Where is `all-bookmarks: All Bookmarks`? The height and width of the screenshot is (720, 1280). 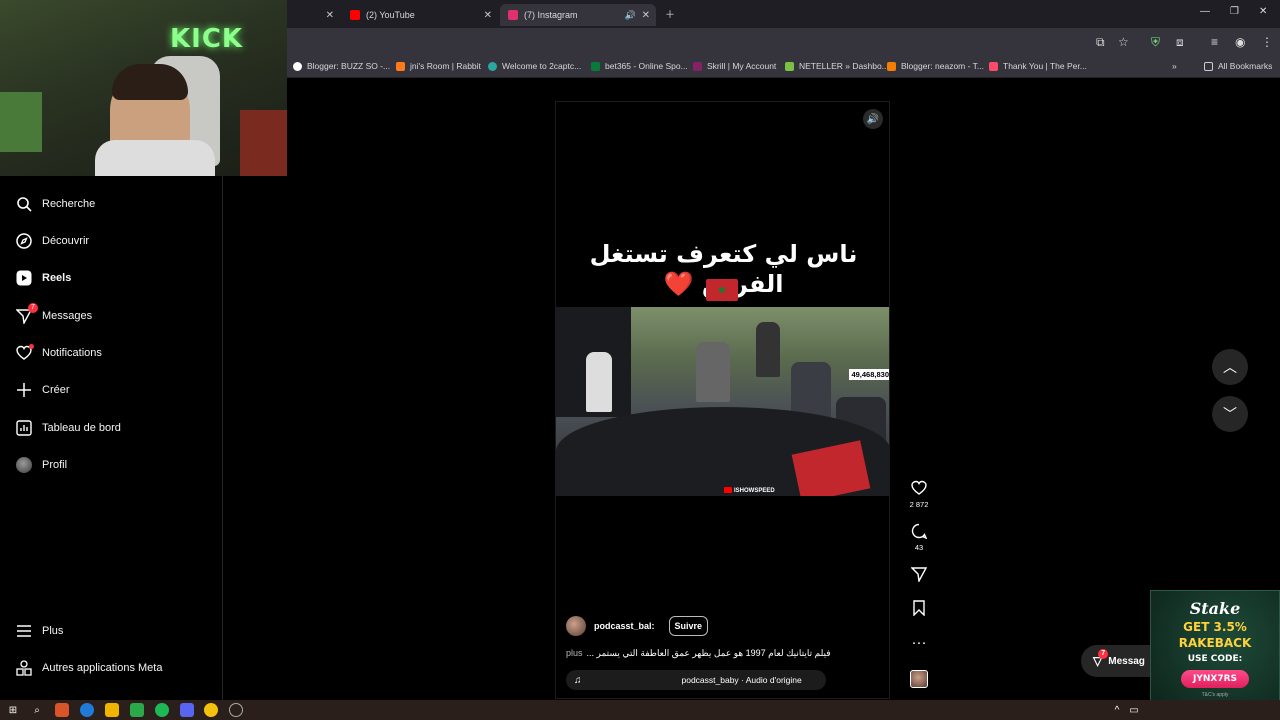 all-bookmarks: All Bookmarks is located at coordinates (1238, 66).